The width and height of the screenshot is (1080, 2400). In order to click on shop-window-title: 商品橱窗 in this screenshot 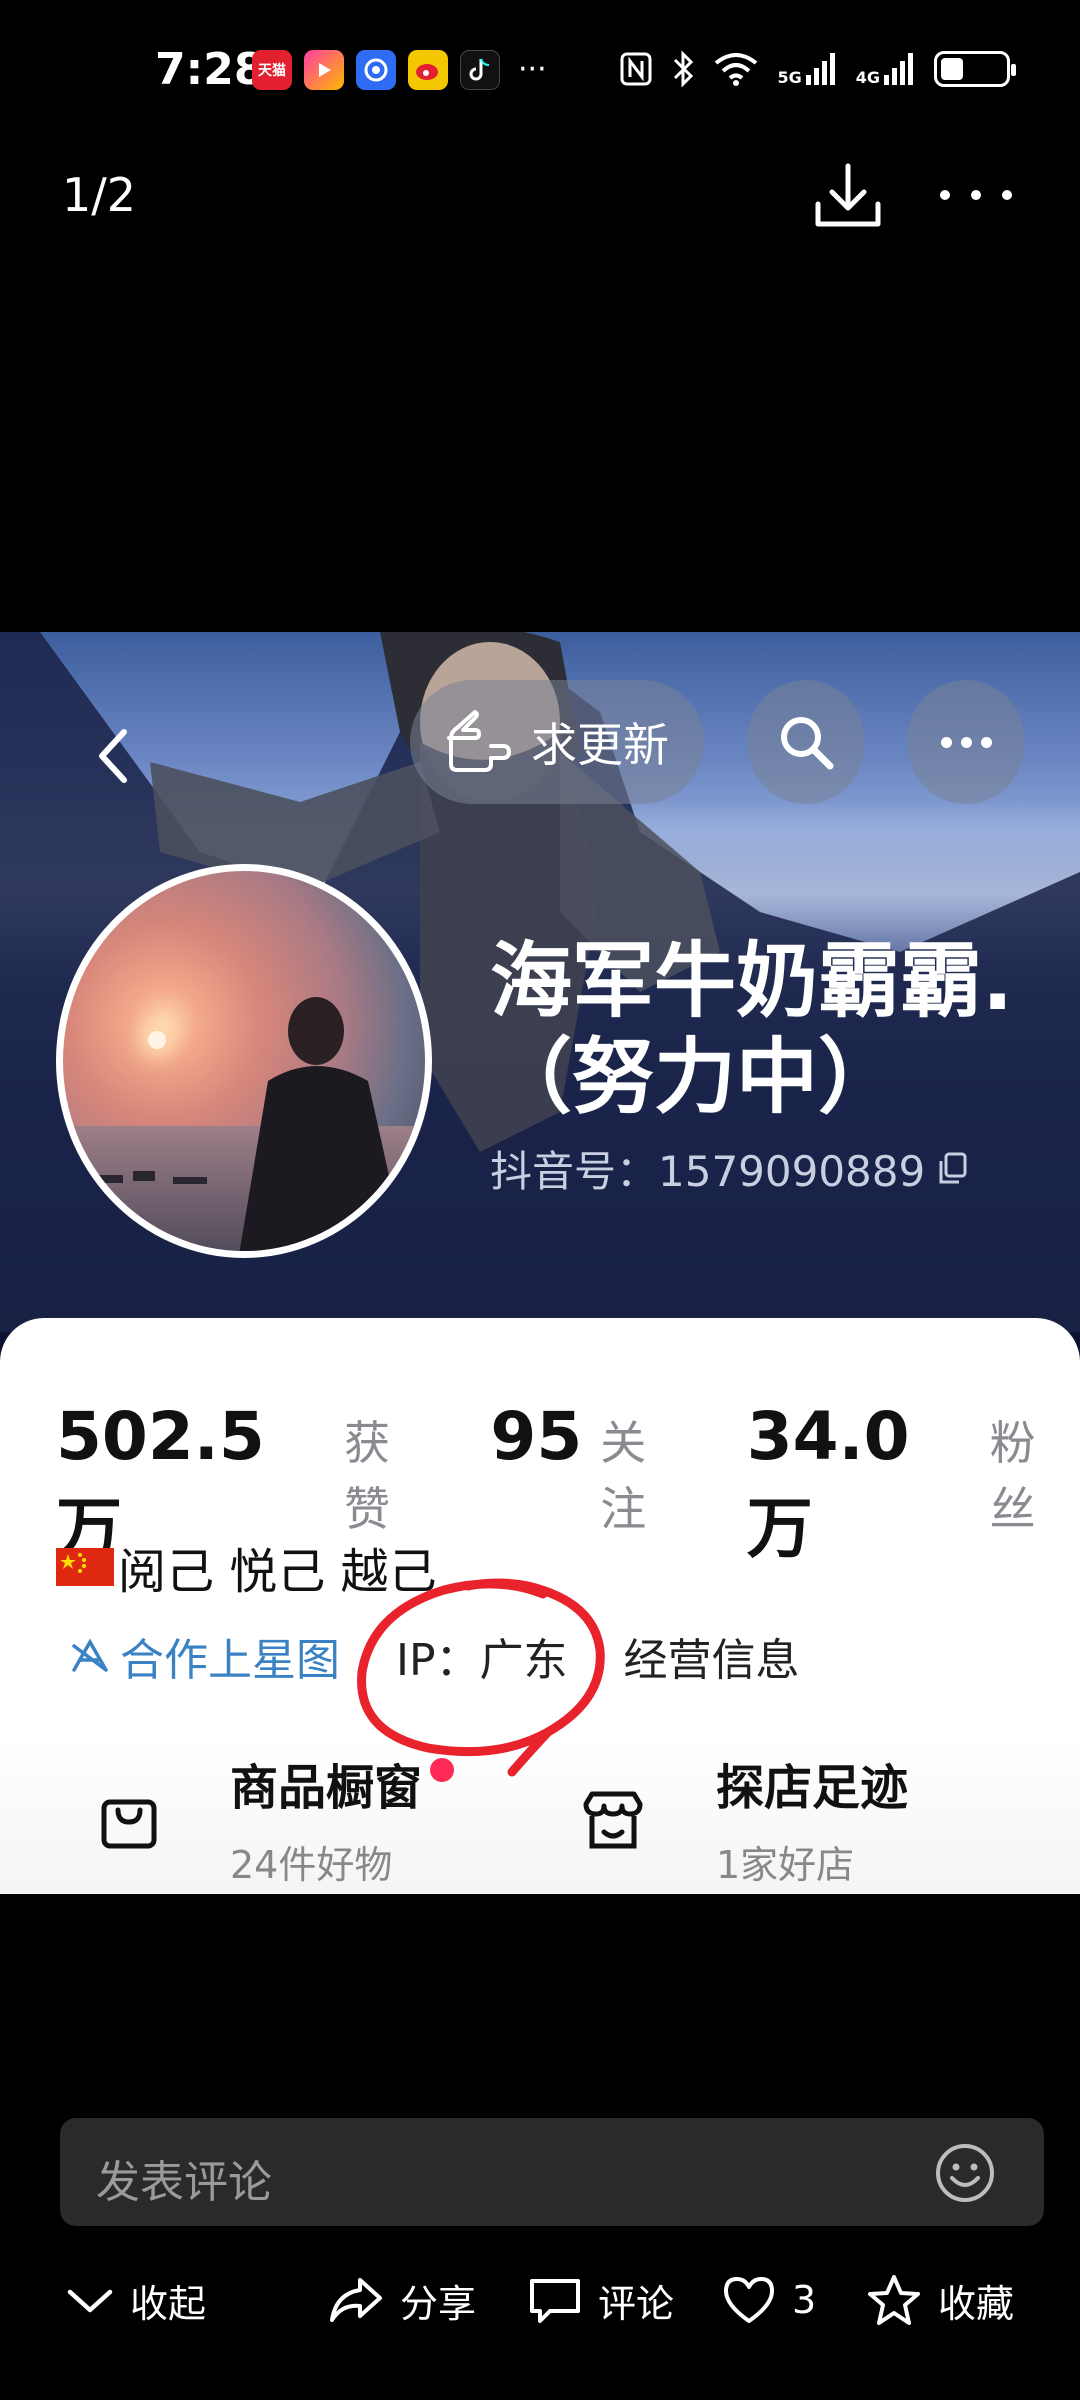, I will do `click(326, 1788)`.